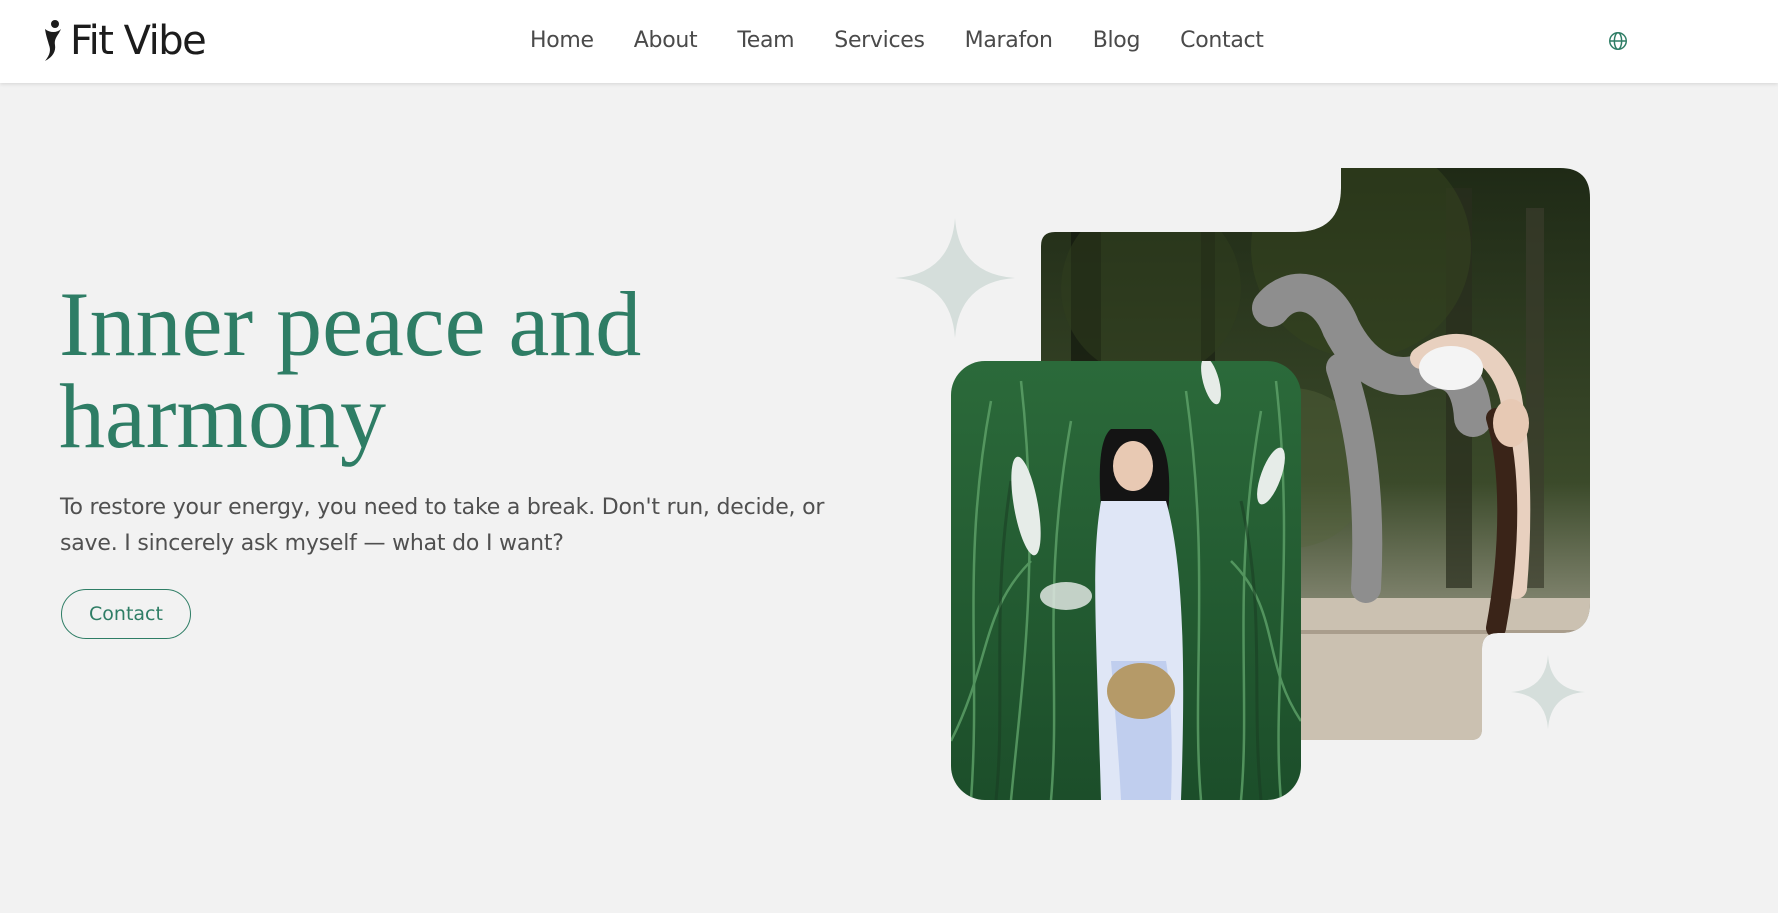 The height and width of the screenshot is (913, 1778). I want to click on sparkle-large-icon, so click(955, 278).